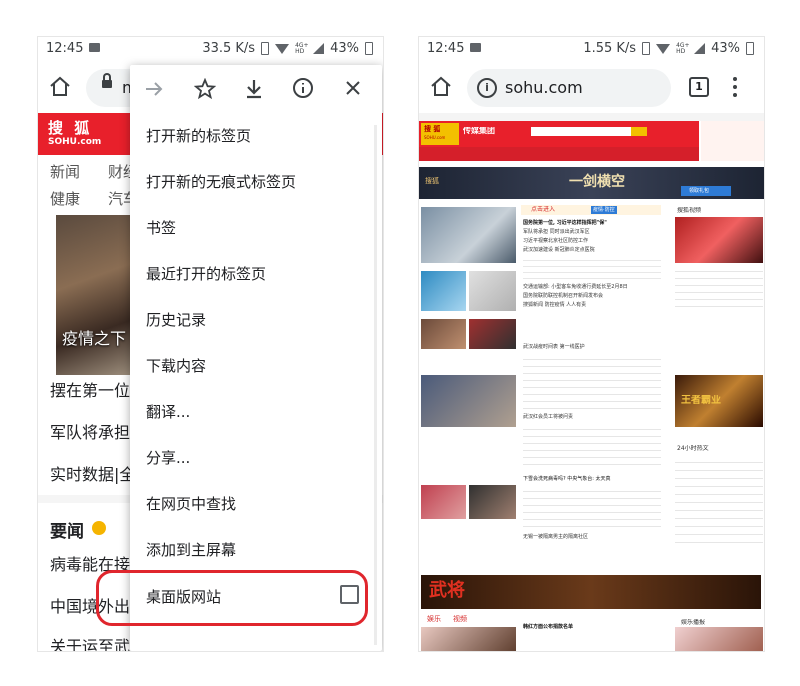  What do you see at coordinates (559, 250) in the screenshot?
I see `news-line: 武汉加速建设 新冠肺炎定点医院` at bounding box center [559, 250].